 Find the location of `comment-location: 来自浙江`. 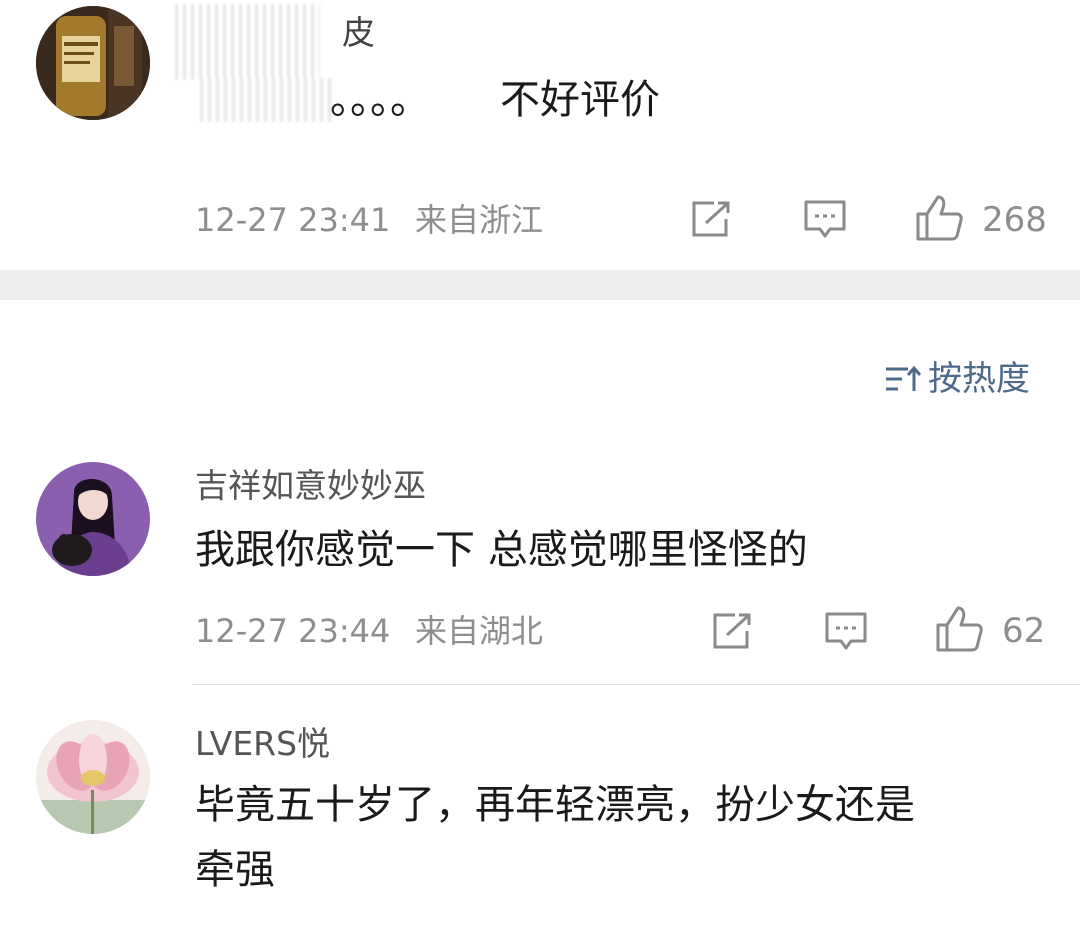

comment-location: 来自浙江 is located at coordinates (479, 220).